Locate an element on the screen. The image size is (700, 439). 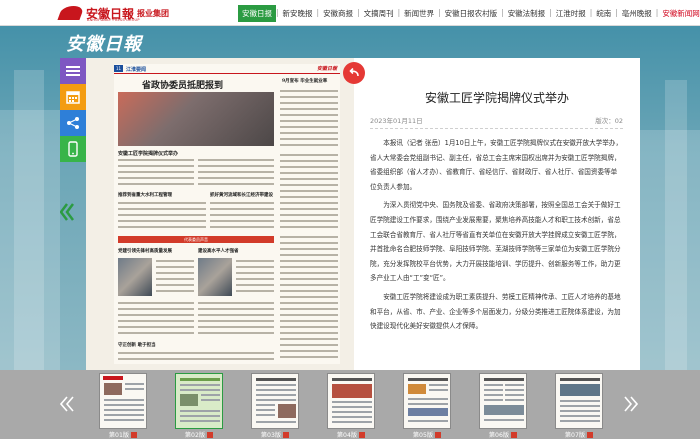
list-icon is located at coordinates (73, 71).